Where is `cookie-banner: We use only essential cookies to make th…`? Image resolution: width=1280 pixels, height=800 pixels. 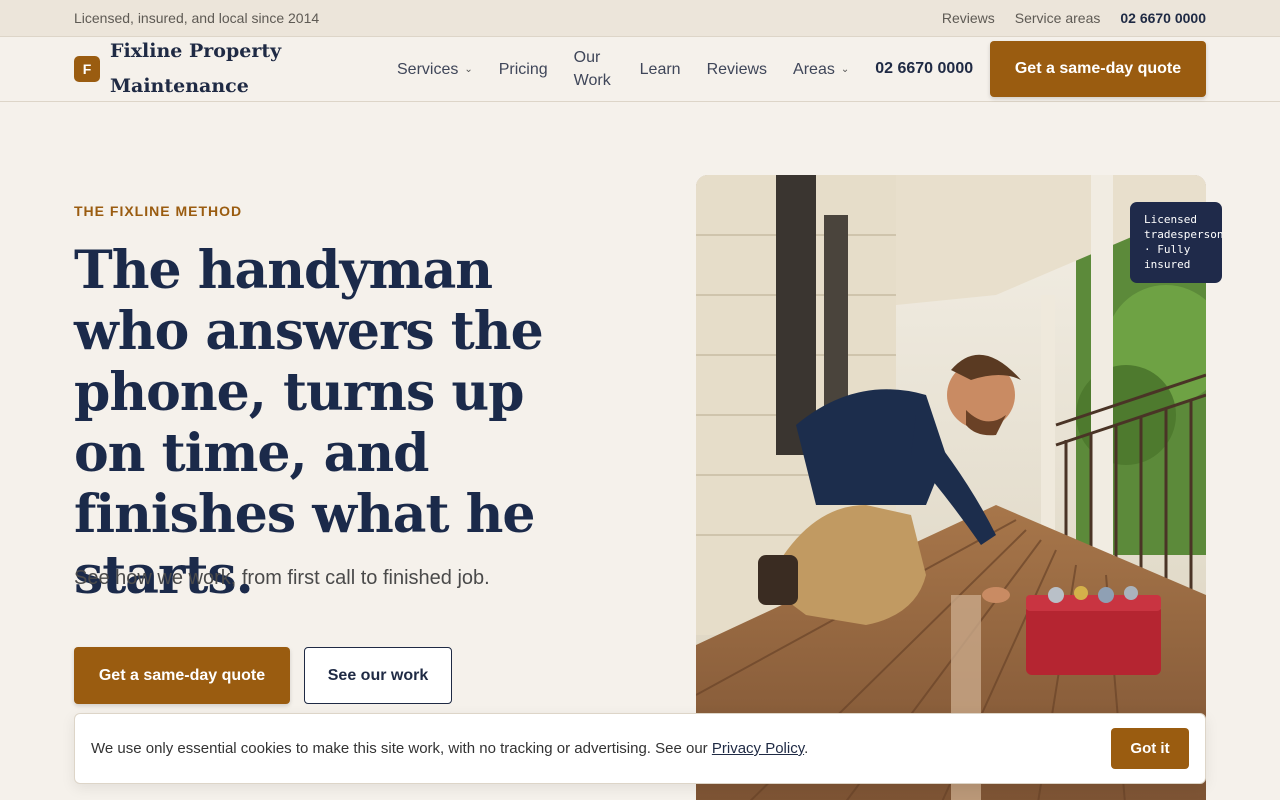 cookie-banner: We use only essential cookies to make th… is located at coordinates (640, 748).